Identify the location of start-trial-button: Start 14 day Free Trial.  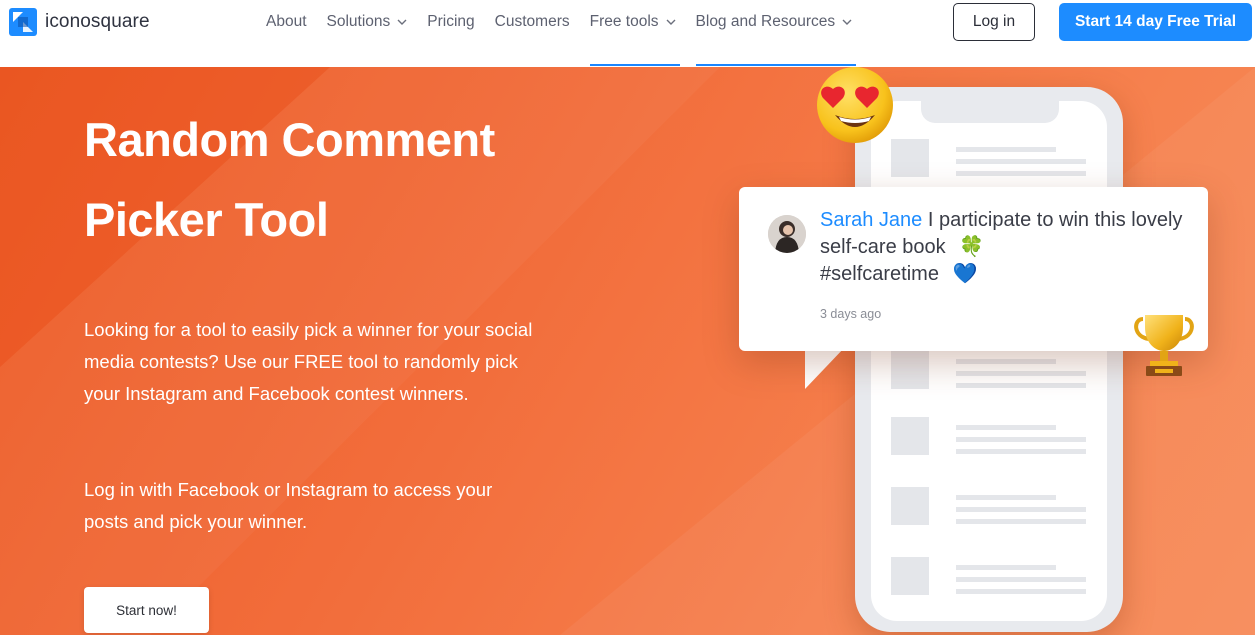
(1155, 22).